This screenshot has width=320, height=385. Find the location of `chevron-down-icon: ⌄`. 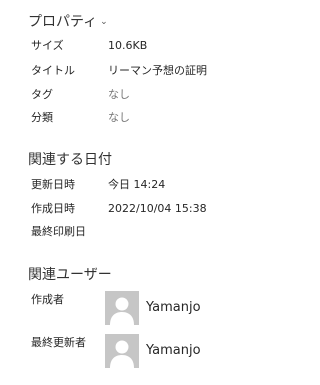

chevron-down-icon: ⌄ is located at coordinates (104, 22).